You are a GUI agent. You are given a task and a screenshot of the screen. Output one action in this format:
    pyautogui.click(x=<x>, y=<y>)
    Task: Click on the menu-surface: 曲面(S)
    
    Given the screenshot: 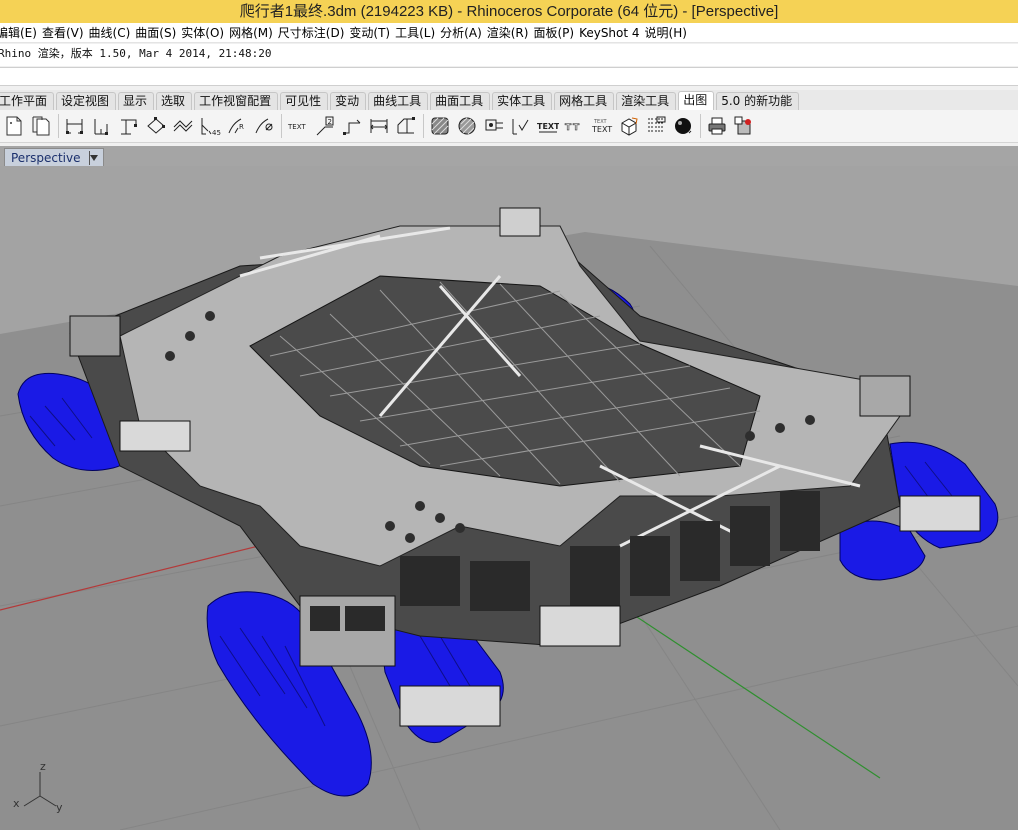 What is the action you would take?
    pyautogui.click(x=159, y=32)
    